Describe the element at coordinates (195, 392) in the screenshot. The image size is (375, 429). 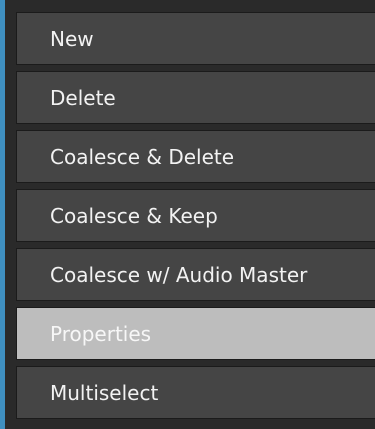
I see `menu-item-multiselect: Multiselect` at that location.